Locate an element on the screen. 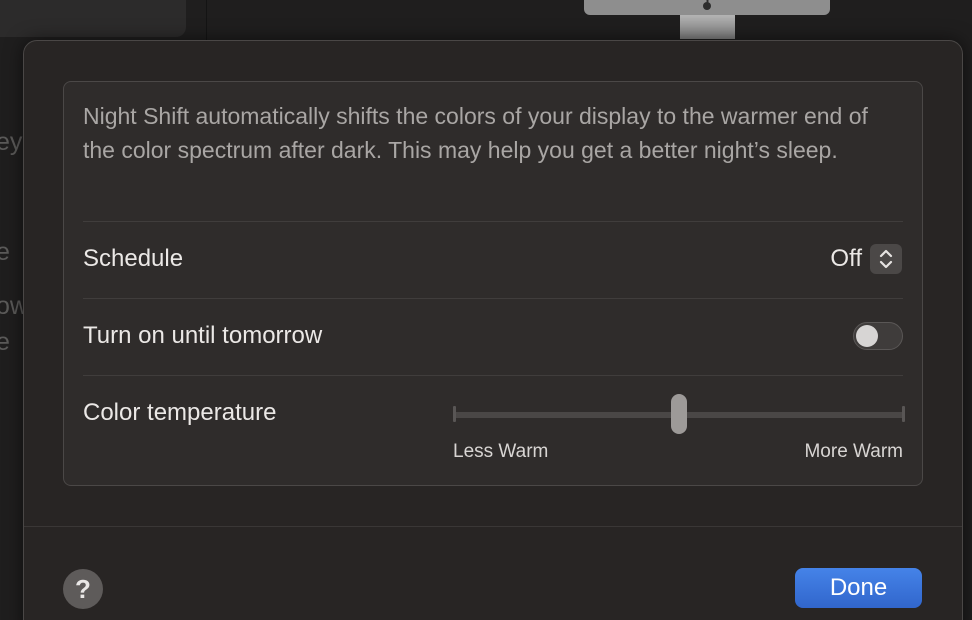 Image resolution: width=972 pixels, height=620 pixels. up-down-chevron-icon is located at coordinates (886, 259).